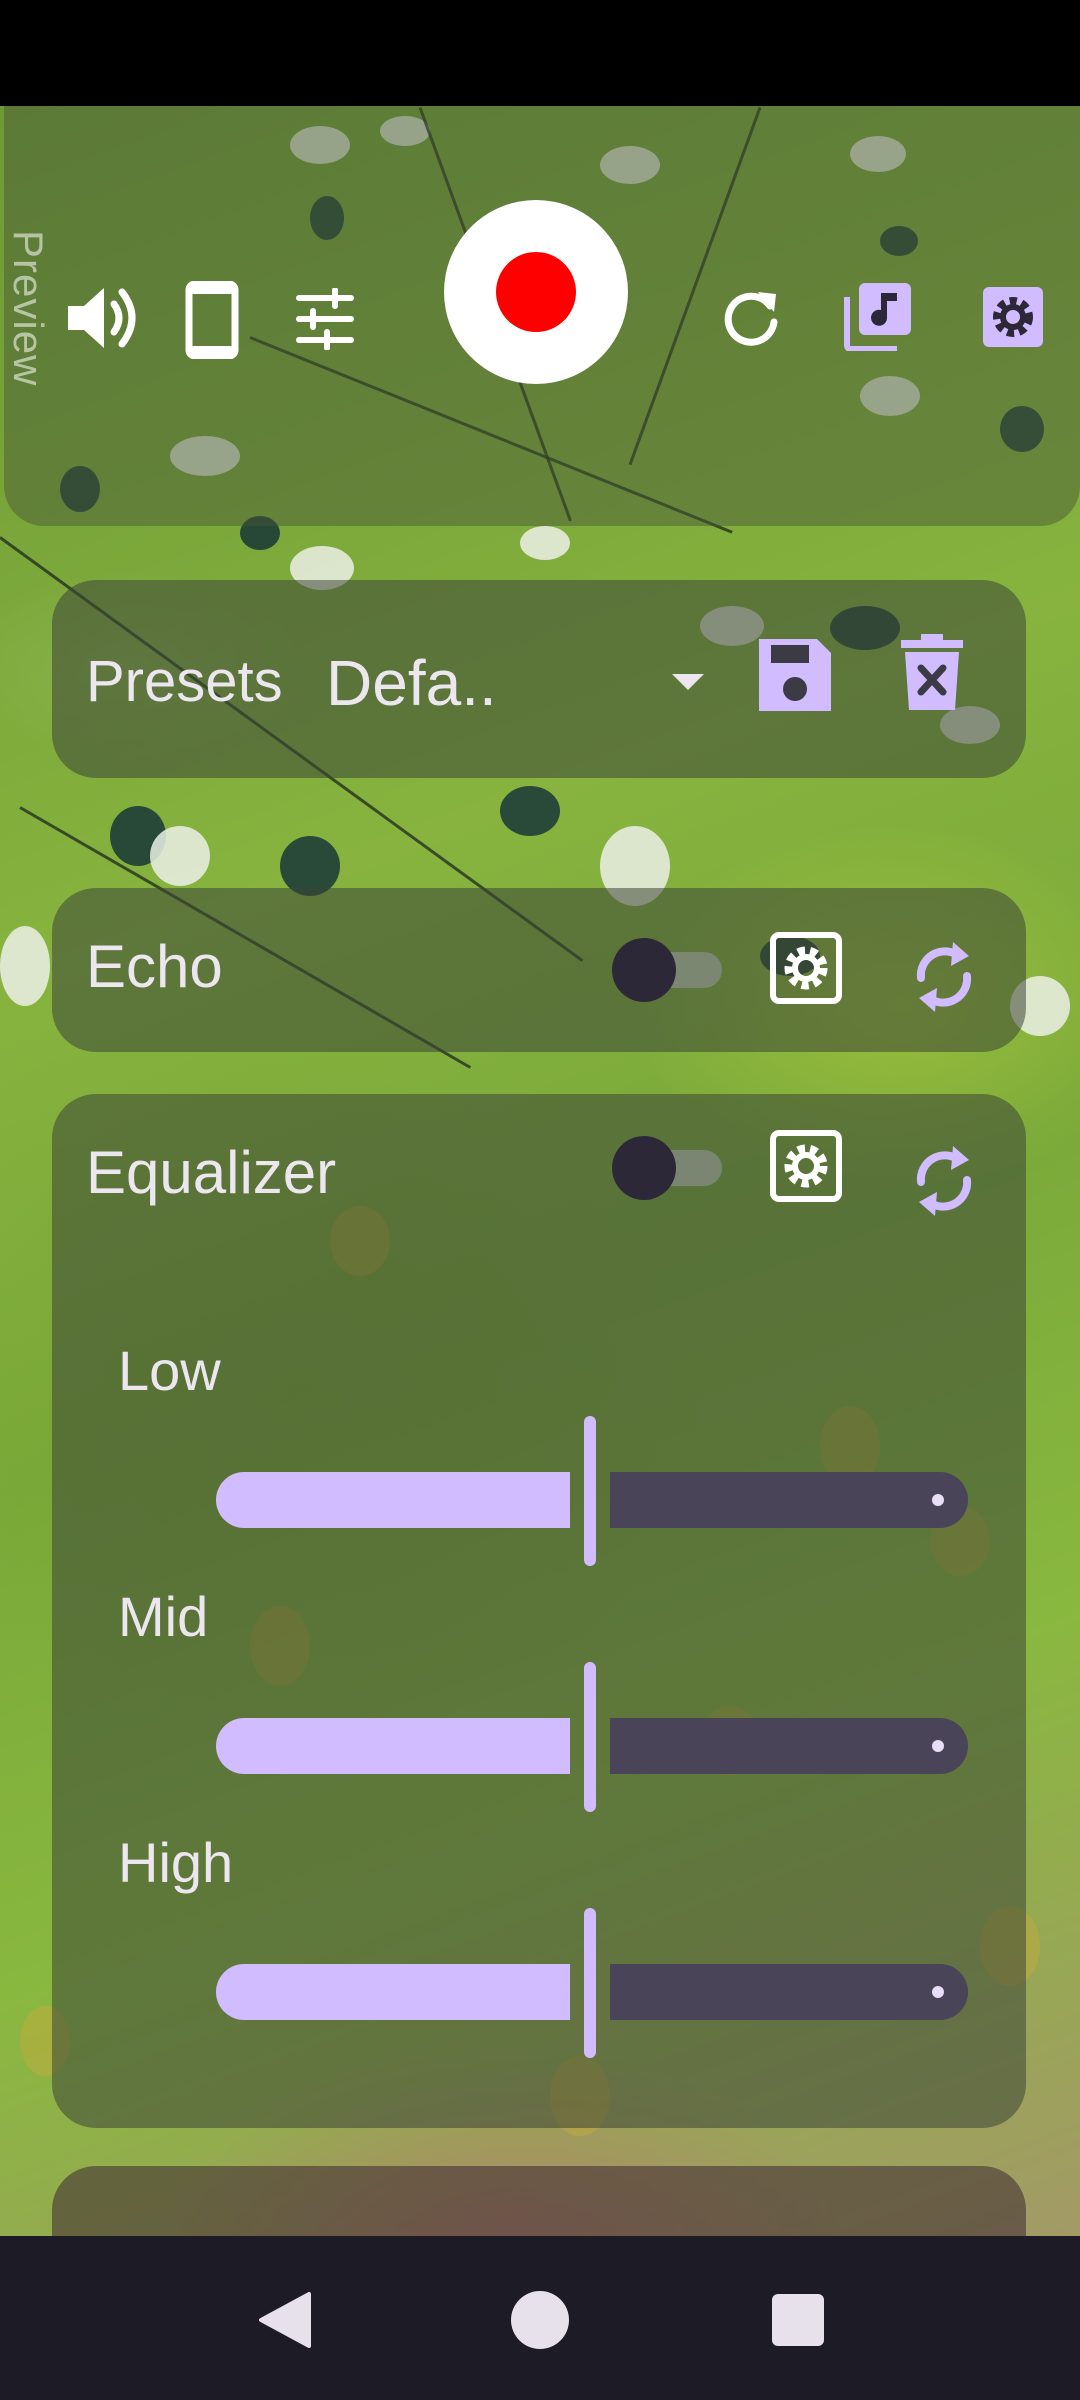  What do you see at coordinates (176, 1862) in the screenshot?
I see `band-label-high: High` at bounding box center [176, 1862].